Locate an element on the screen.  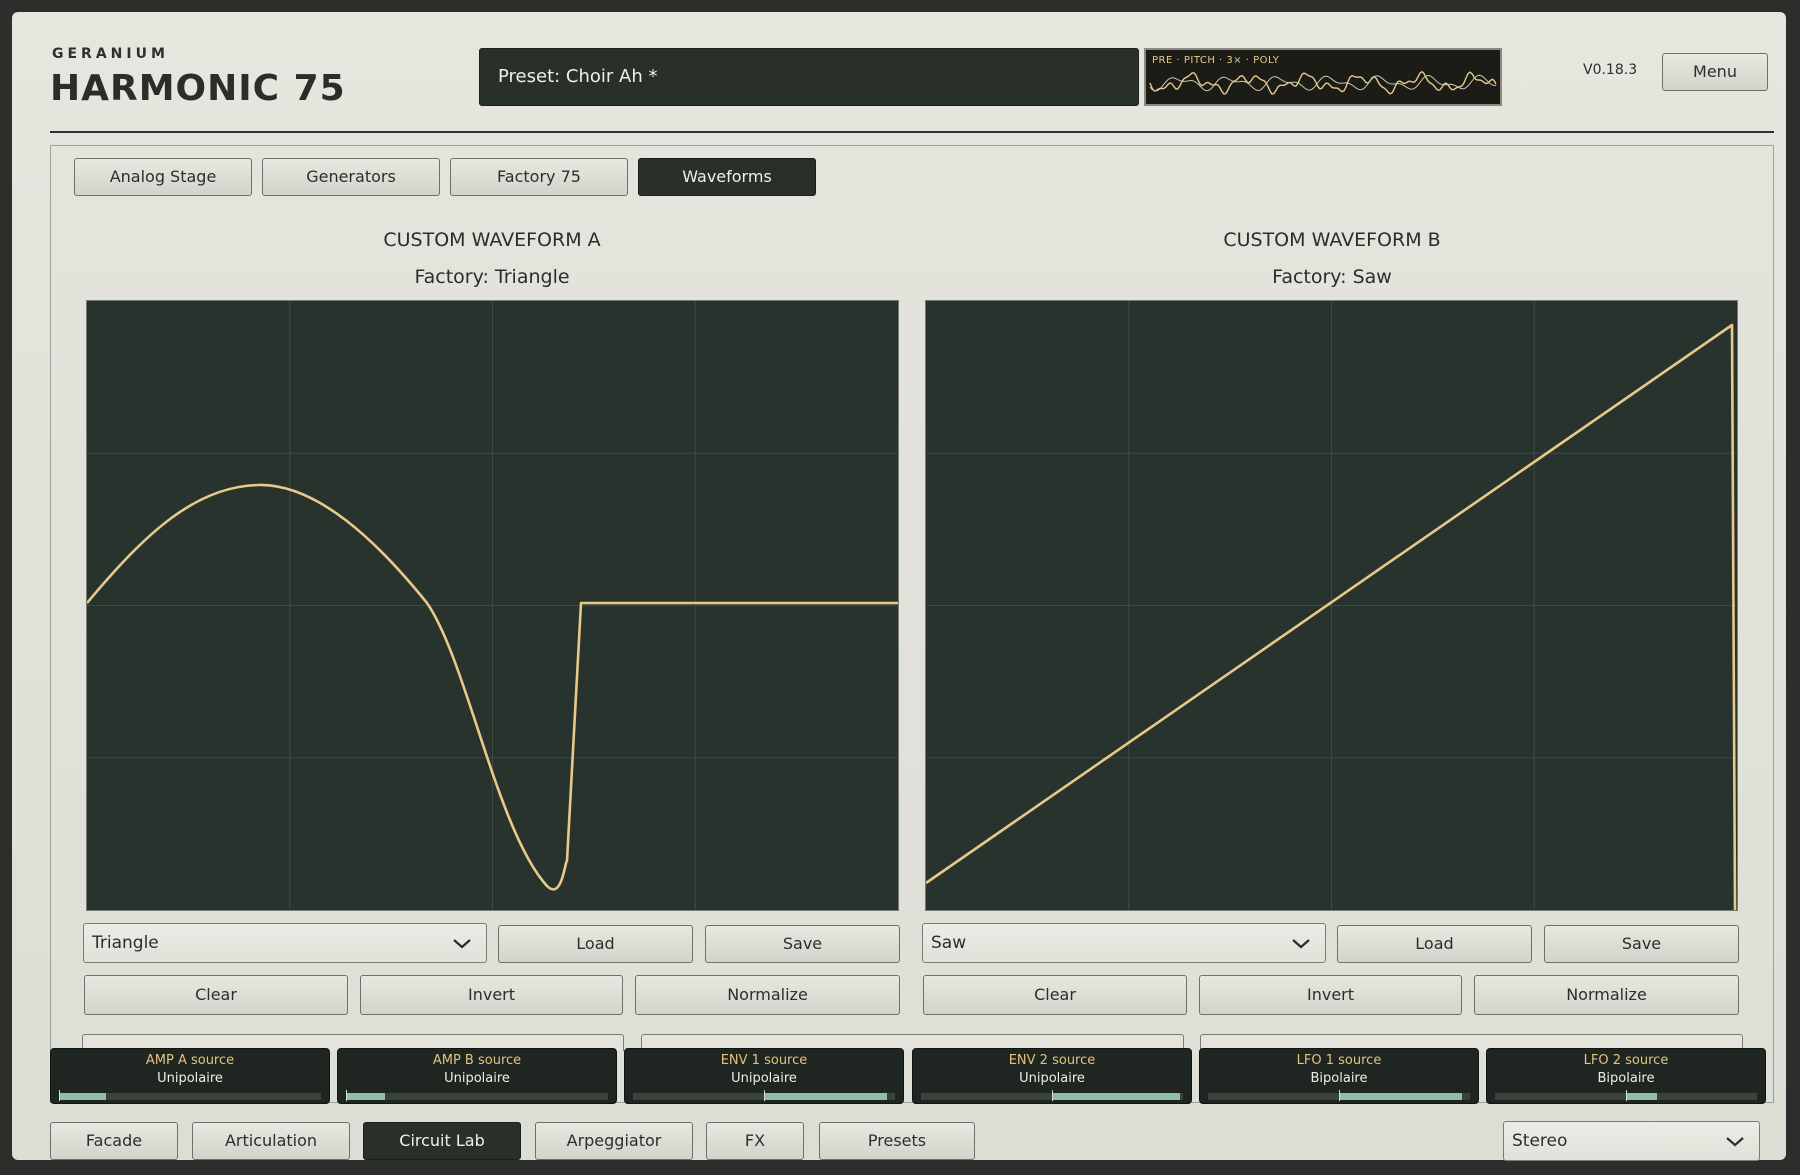
tab-generators: Generators is located at coordinates (351, 177).